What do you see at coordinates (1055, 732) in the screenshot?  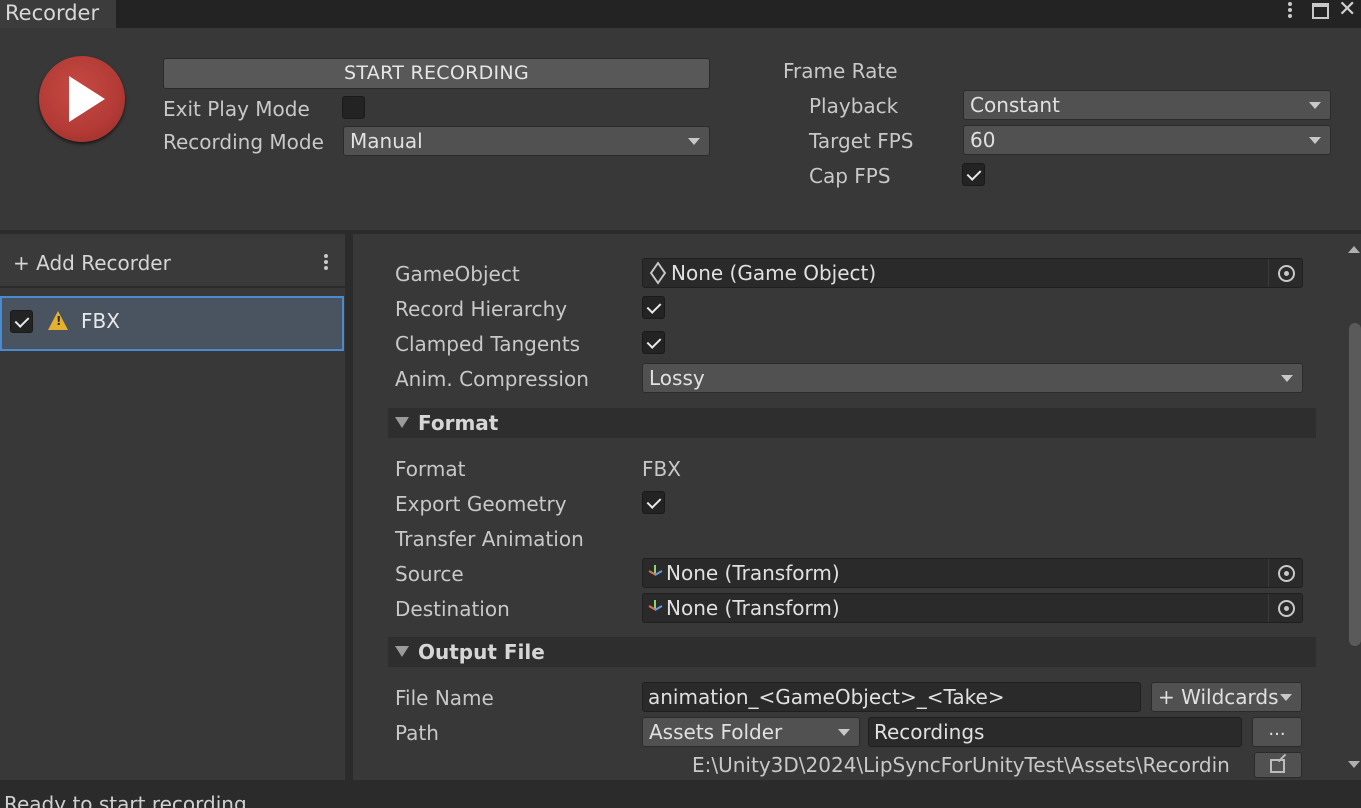 I see `path-input: Recordings` at bounding box center [1055, 732].